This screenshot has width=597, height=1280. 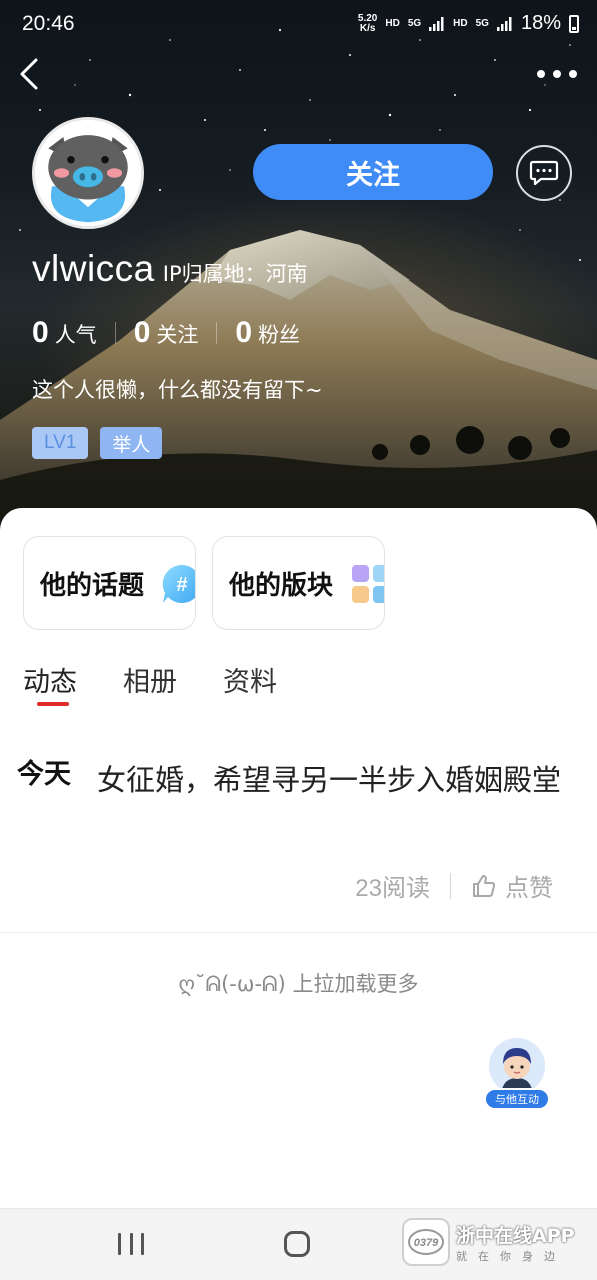 I want to click on username: vlwicca, so click(x=93, y=268).